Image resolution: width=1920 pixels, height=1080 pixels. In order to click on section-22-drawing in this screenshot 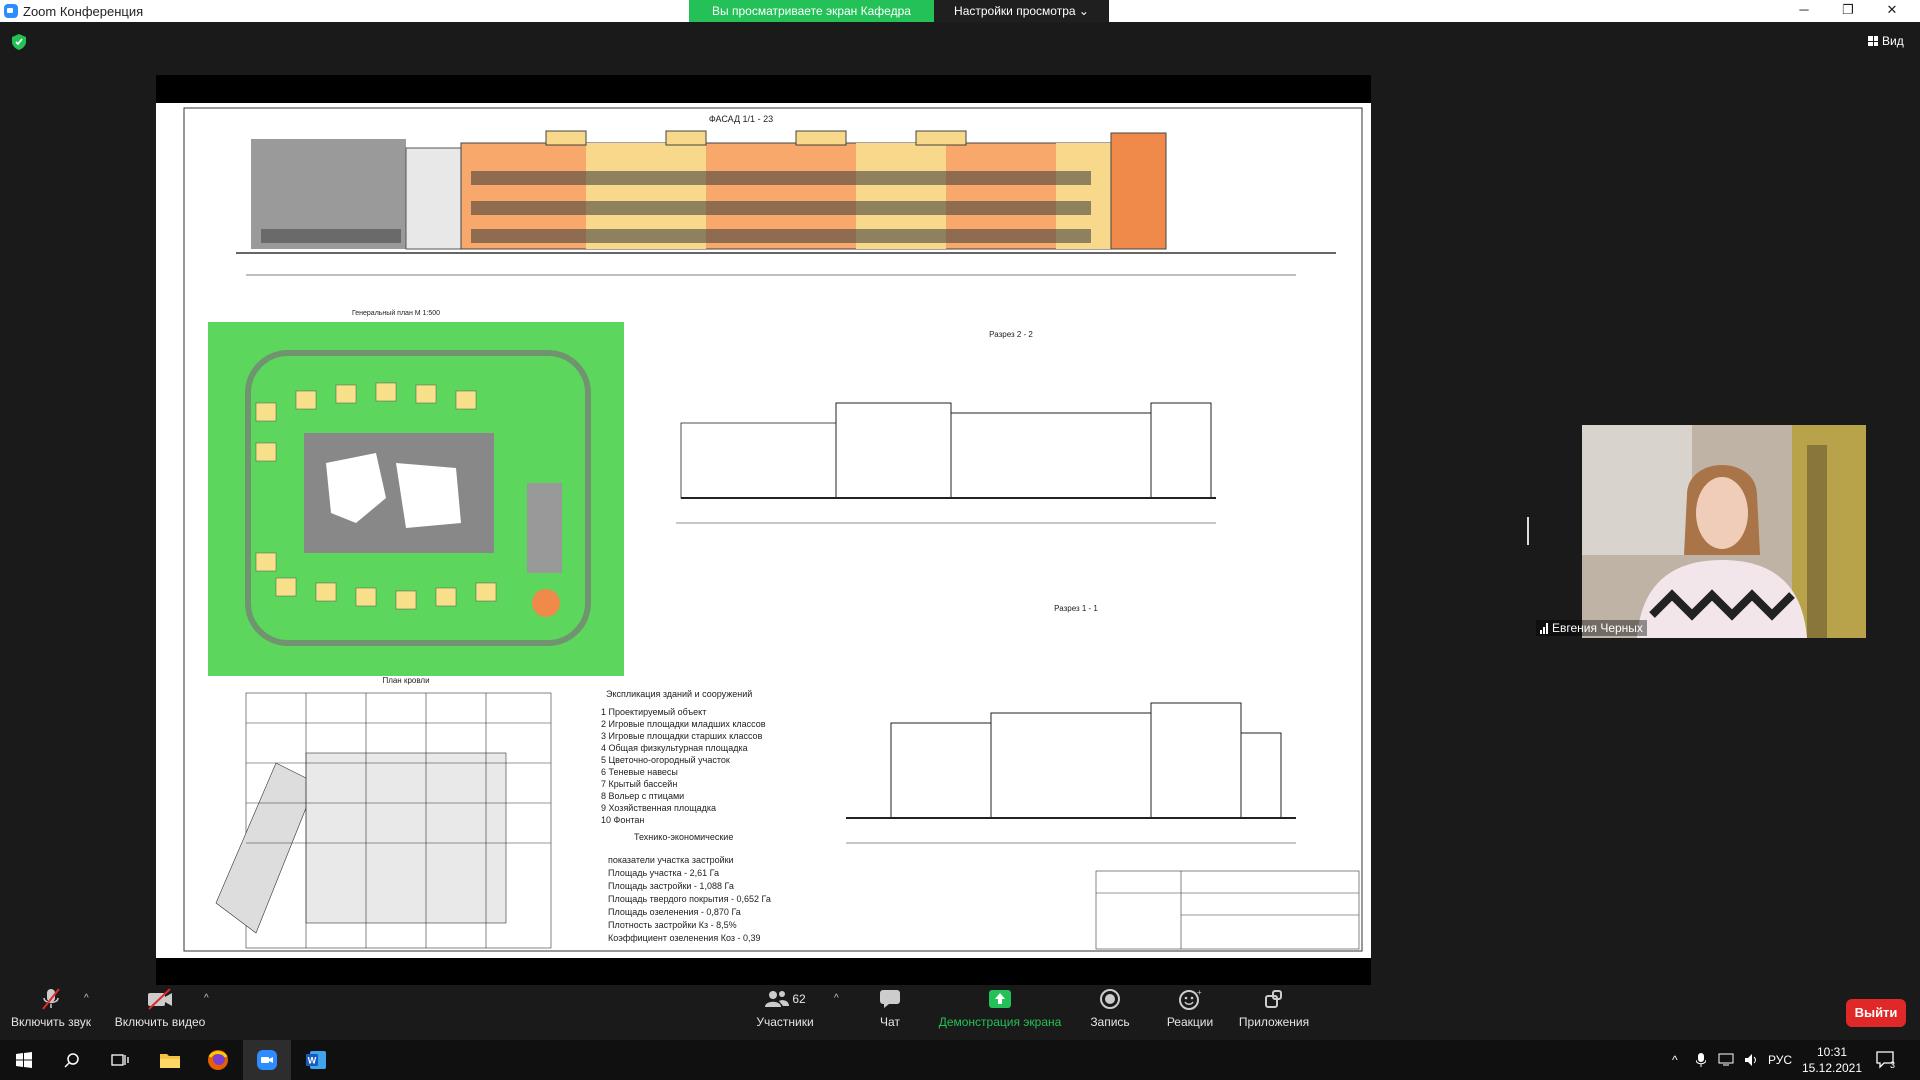, I will do `click(946, 463)`.